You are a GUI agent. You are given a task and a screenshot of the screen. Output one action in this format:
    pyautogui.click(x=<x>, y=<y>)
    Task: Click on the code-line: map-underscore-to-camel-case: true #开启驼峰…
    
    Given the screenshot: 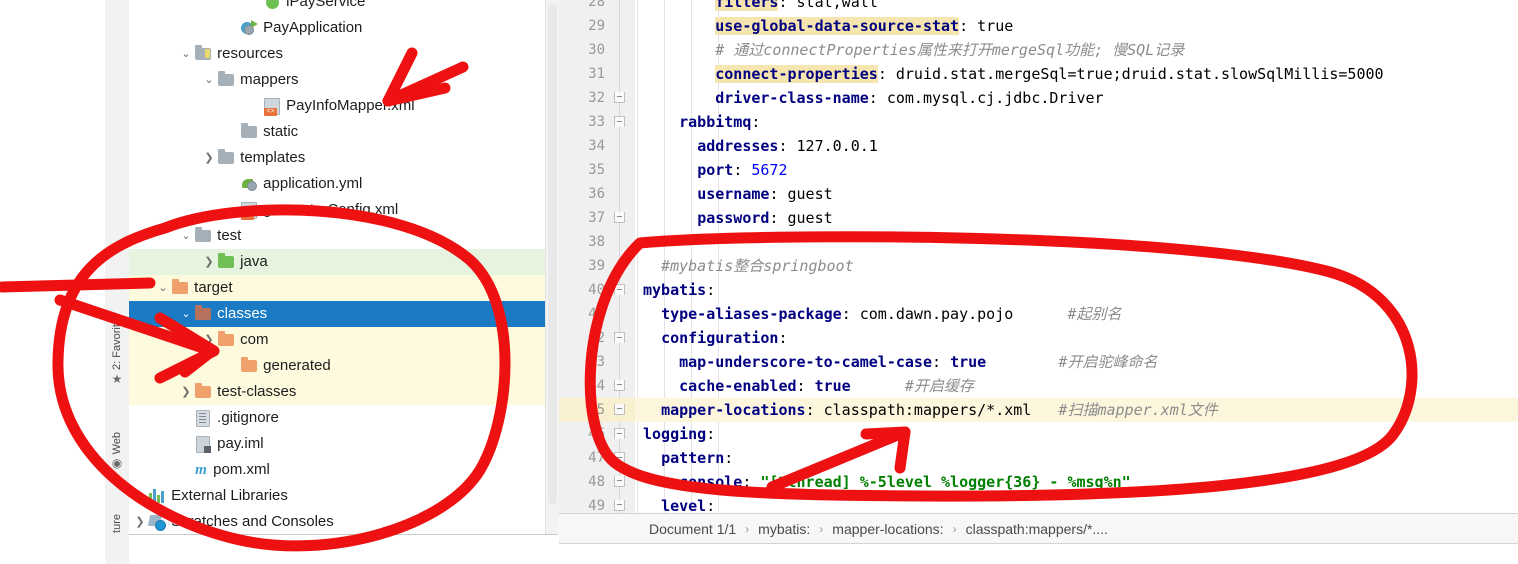 What is the action you would take?
    pyautogui.click(x=1076, y=362)
    